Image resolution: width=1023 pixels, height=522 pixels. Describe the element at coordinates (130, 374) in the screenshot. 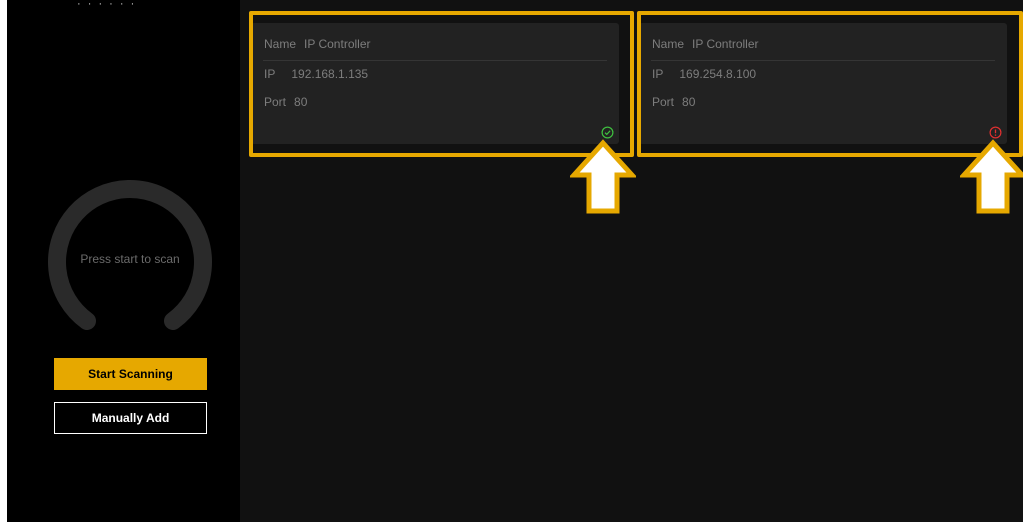

I see `start-scanning-button: Start Scanning` at that location.